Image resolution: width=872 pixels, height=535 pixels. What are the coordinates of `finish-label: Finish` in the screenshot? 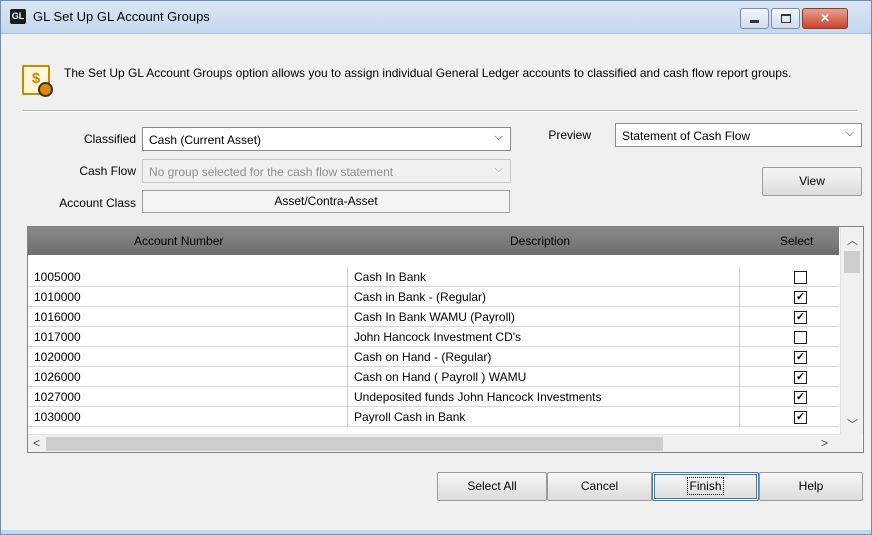 It's located at (705, 486).